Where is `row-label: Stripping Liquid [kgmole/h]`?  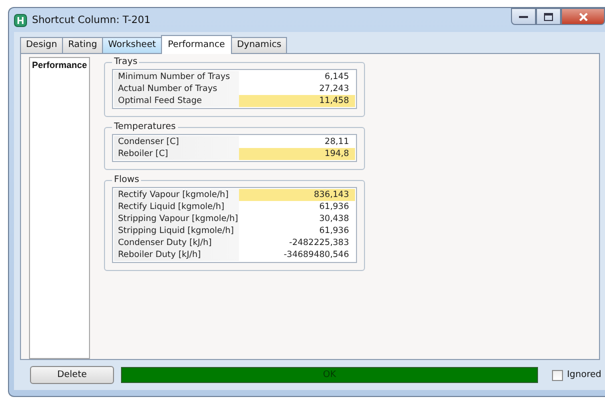 row-label: Stripping Liquid [kgmole/h] is located at coordinates (176, 231).